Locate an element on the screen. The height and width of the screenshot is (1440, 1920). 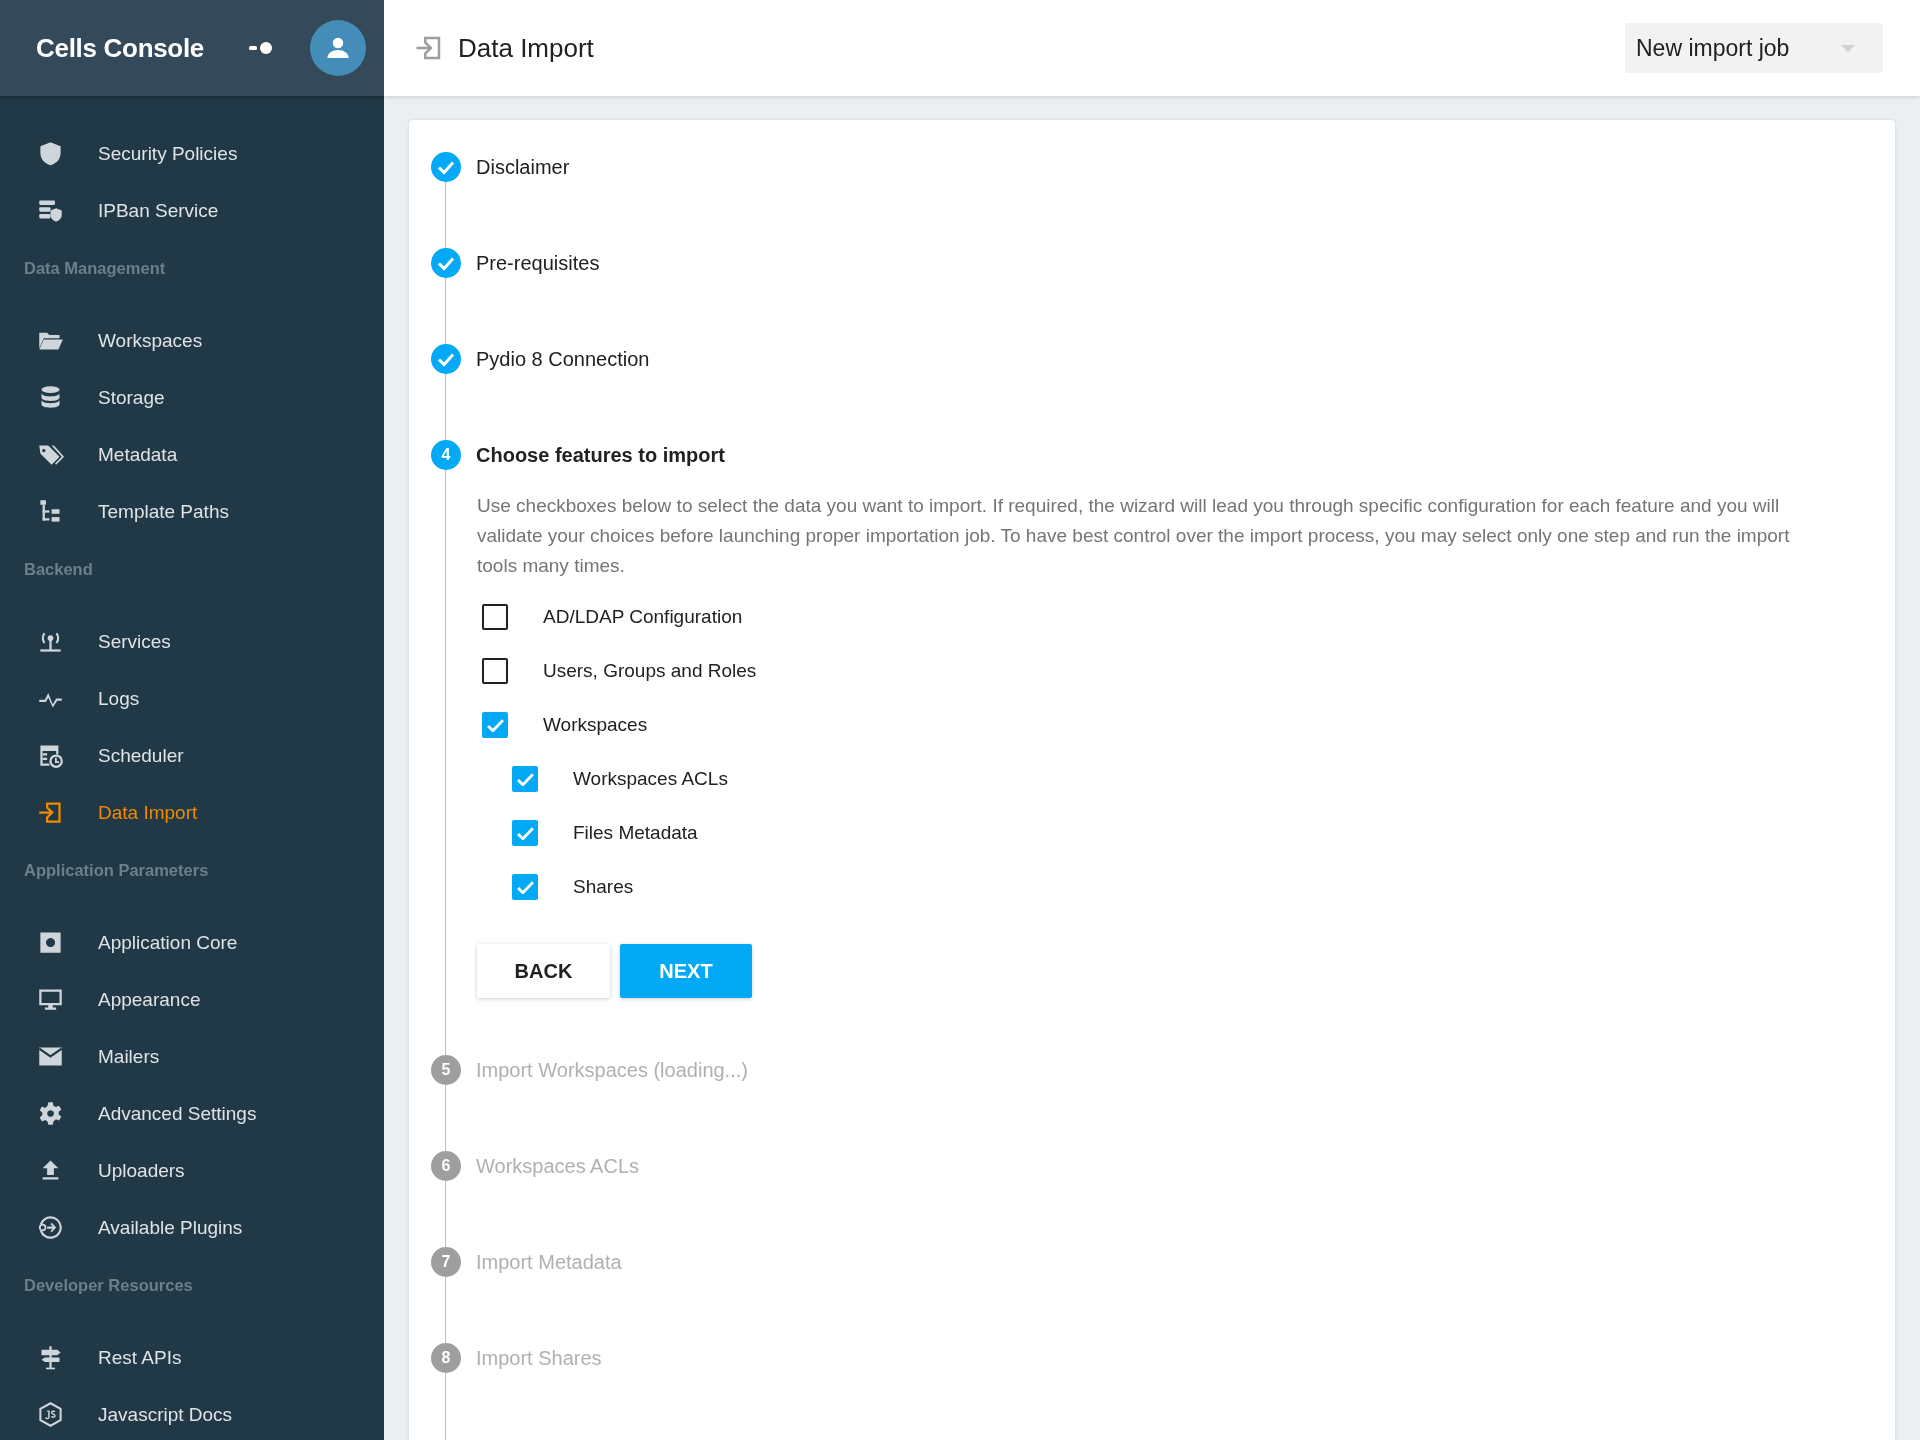
step-label: Disclaimer is located at coordinates (523, 167).